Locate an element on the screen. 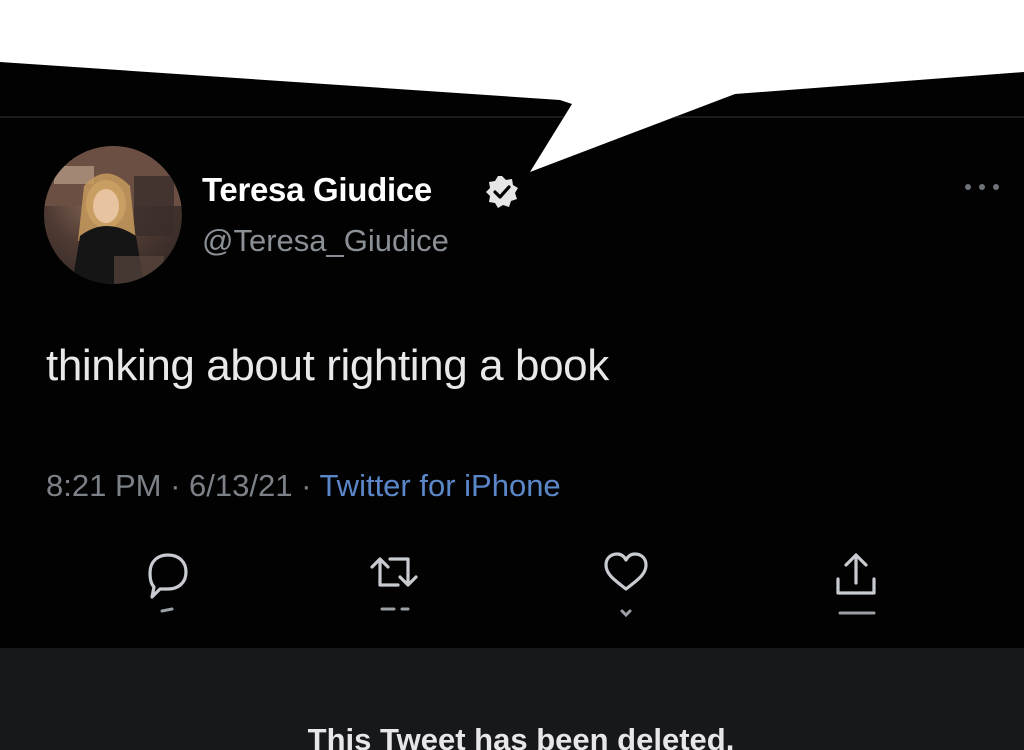 Image resolution: width=1024 pixels, height=750 pixels. panel-divider-top is located at coordinates (512, 117).